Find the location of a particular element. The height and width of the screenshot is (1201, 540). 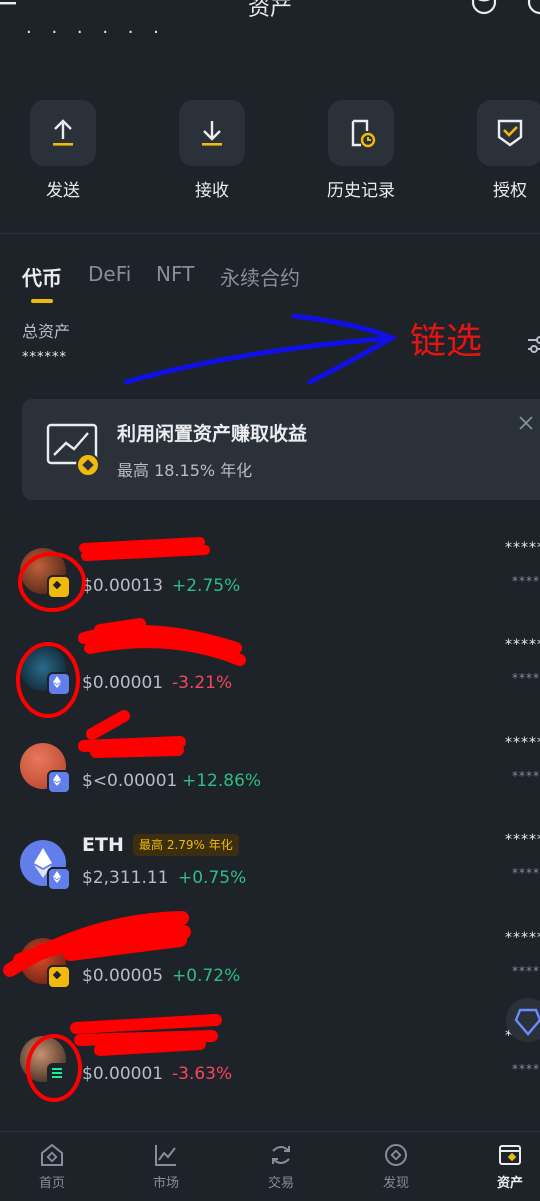

nav-discover: 发现 is located at coordinates (396, 1166).